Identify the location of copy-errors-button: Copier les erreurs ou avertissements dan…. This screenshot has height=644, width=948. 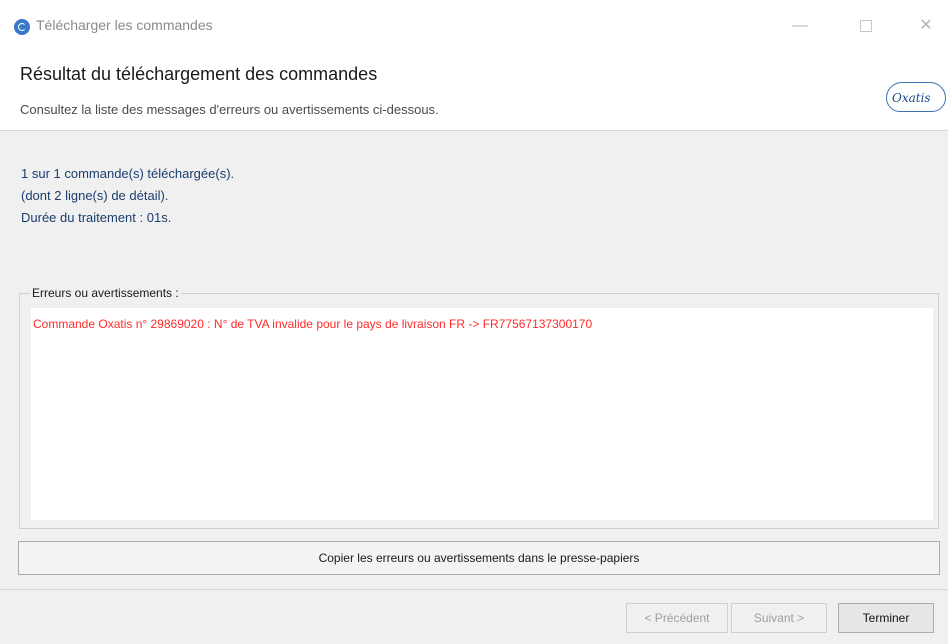
(479, 558).